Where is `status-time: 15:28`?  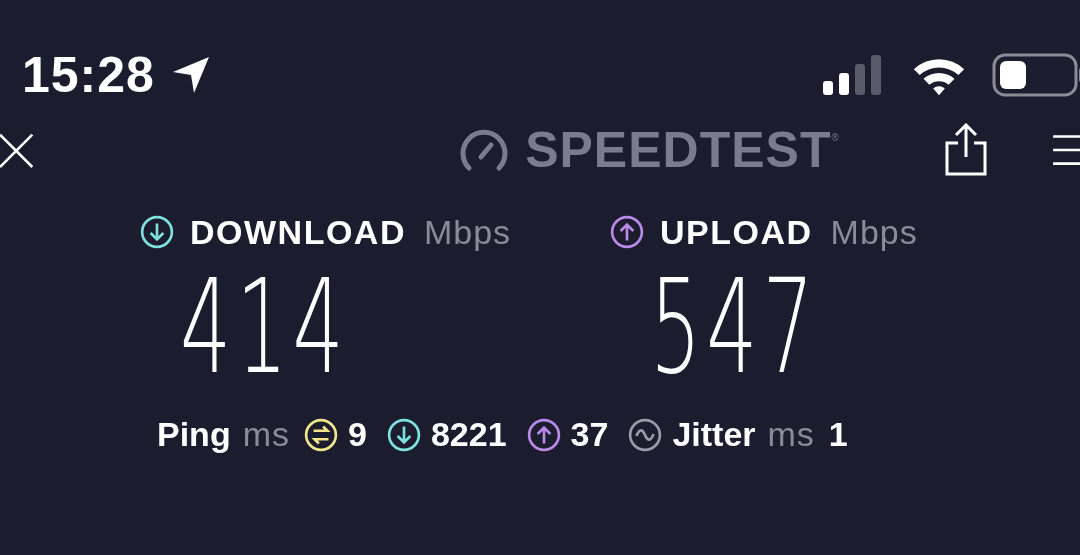
status-time: 15:28 is located at coordinates (88, 75).